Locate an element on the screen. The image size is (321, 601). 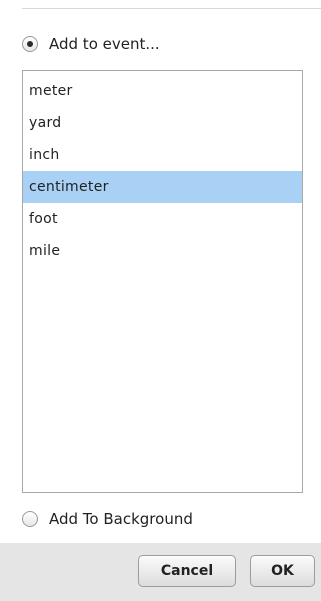
ok-button: OK is located at coordinates (282, 571).